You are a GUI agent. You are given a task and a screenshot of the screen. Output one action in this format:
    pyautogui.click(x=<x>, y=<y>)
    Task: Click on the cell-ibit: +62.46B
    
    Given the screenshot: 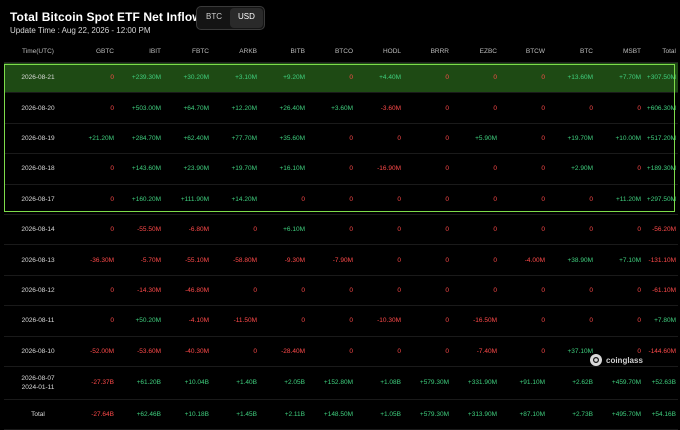 What is the action you would take?
    pyautogui.click(x=148, y=415)
    